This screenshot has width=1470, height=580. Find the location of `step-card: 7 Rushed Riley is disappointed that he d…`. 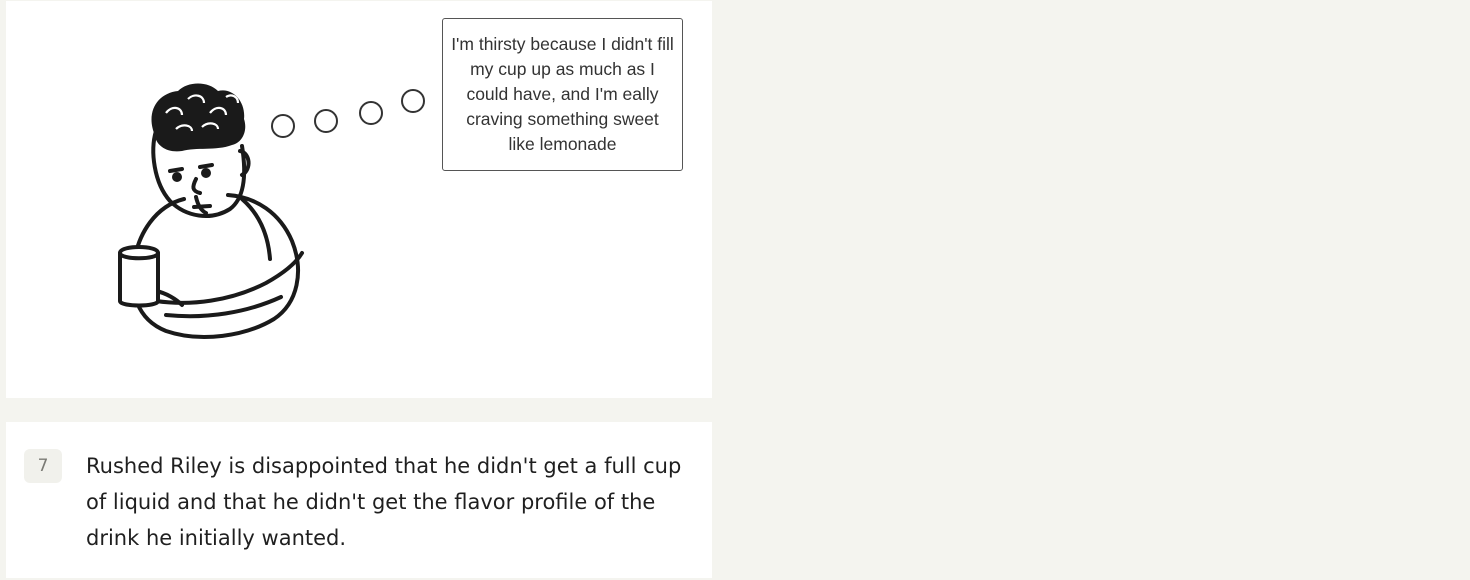

step-card: 7 Rushed Riley is disappointed that he d… is located at coordinates (359, 500).